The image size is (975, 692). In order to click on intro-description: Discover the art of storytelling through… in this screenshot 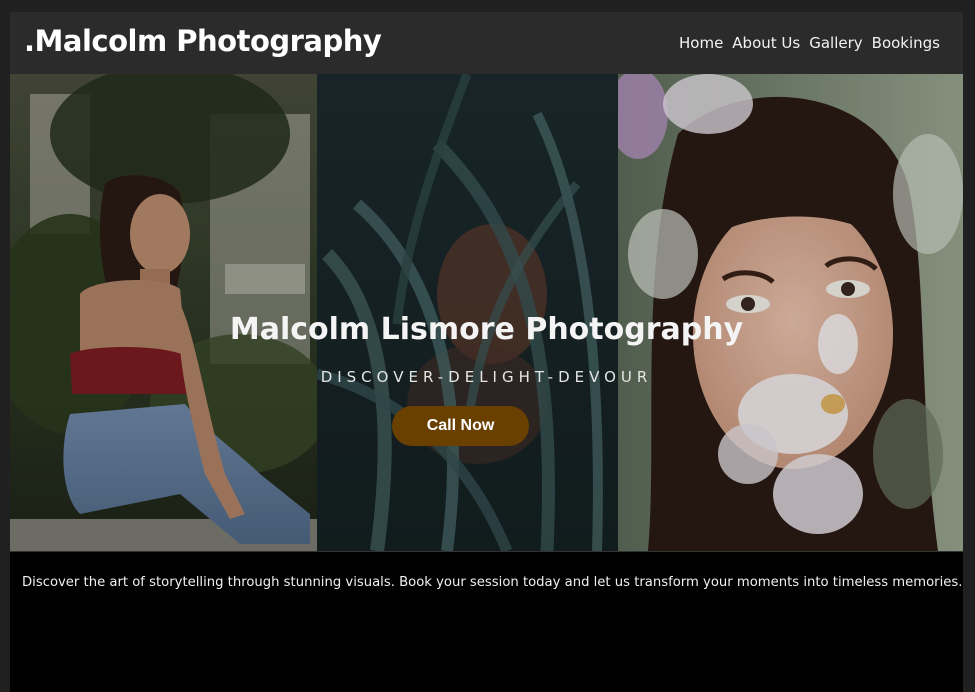, I will do `click(492, 582)`.